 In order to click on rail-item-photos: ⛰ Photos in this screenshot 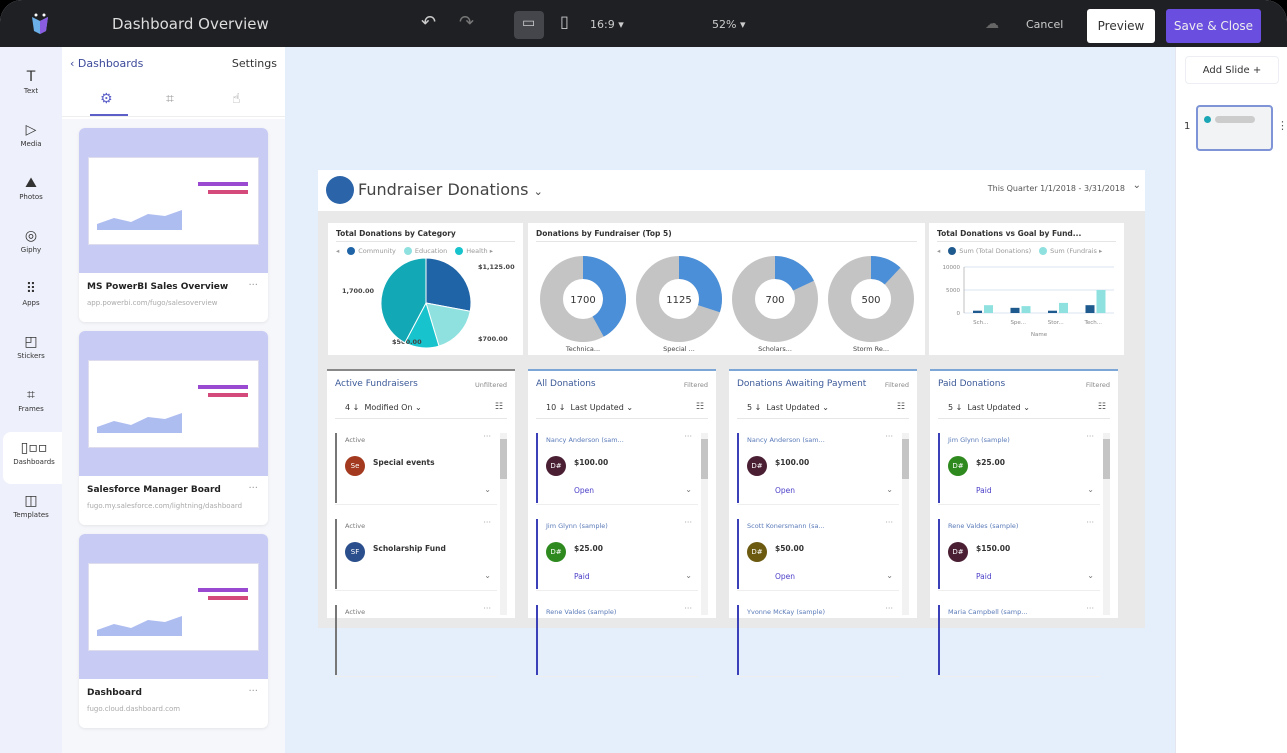, I will do `click(31, 193)`.